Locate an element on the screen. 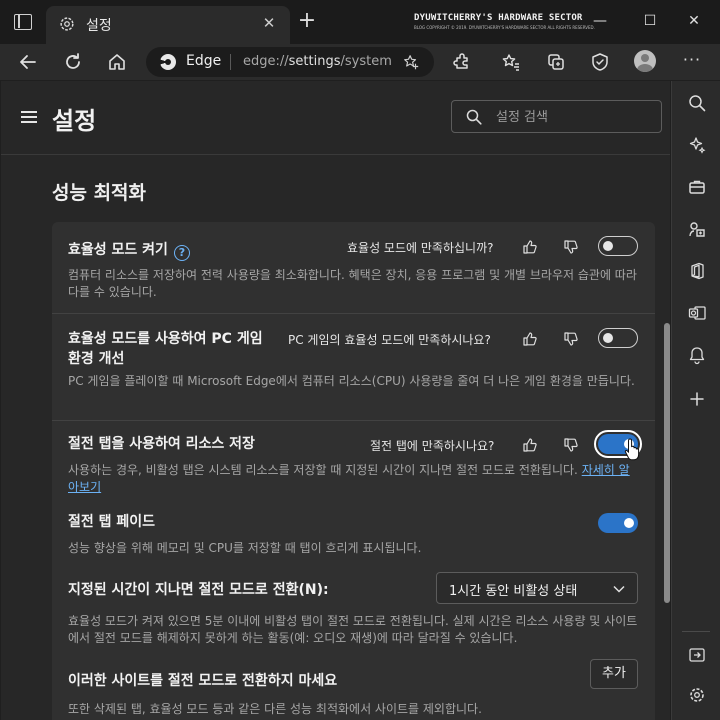  efficiency-feedback-text: 효율성 모드에 만족하십니까? is located at coordinates (420, 248).